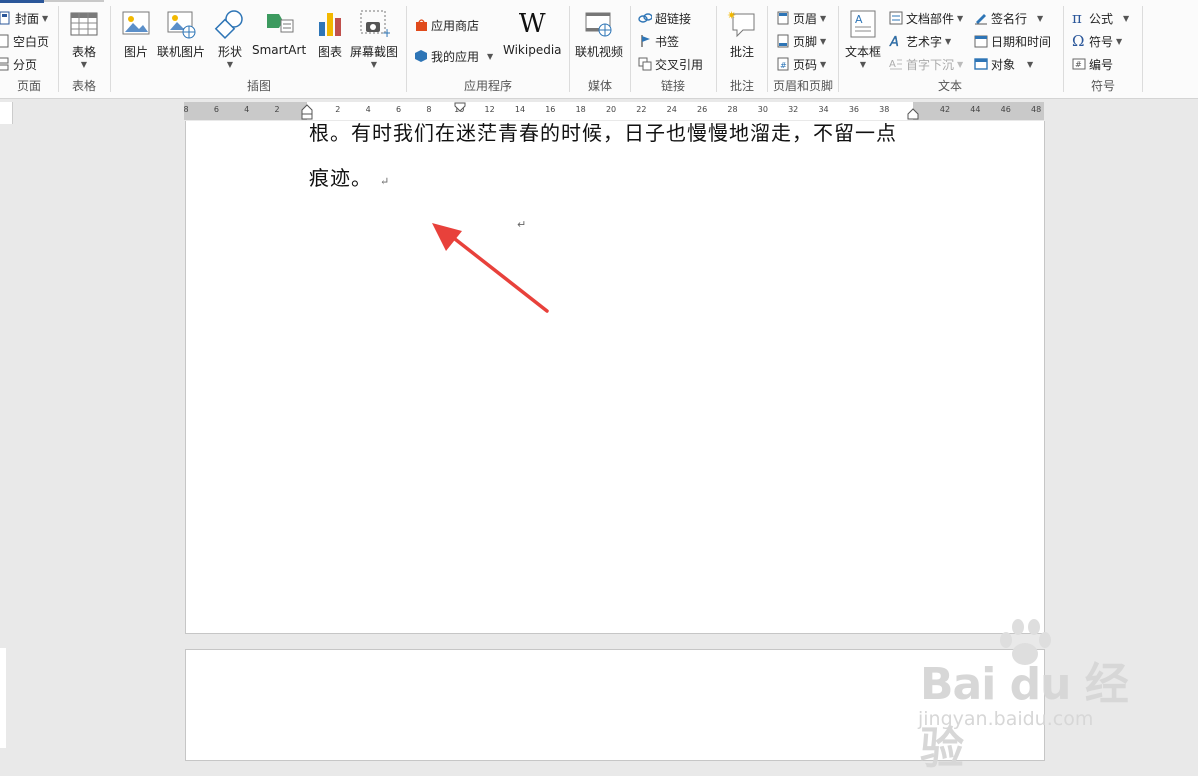 The image size is (1198, 776). Describe the element at coordinates (496, 271) in the screenshot. I see `arrow-shaft` at that location.